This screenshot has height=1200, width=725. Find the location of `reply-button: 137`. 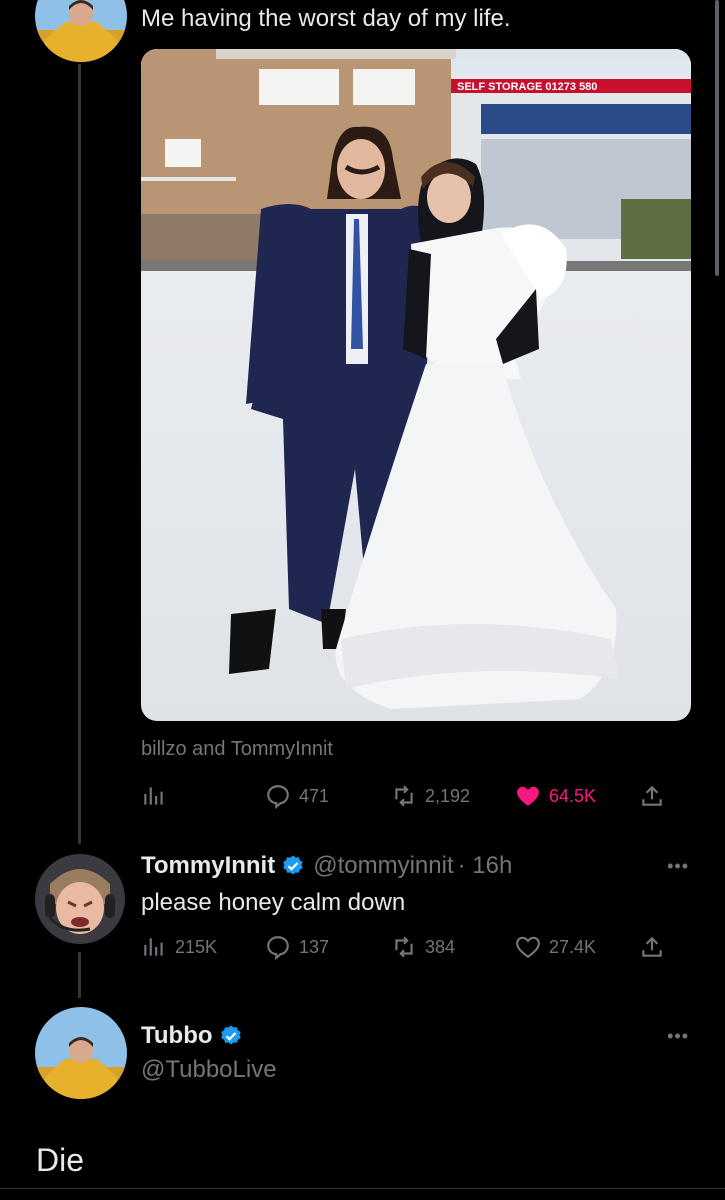

reply-button: 137 is located at coordinates (297, 947).